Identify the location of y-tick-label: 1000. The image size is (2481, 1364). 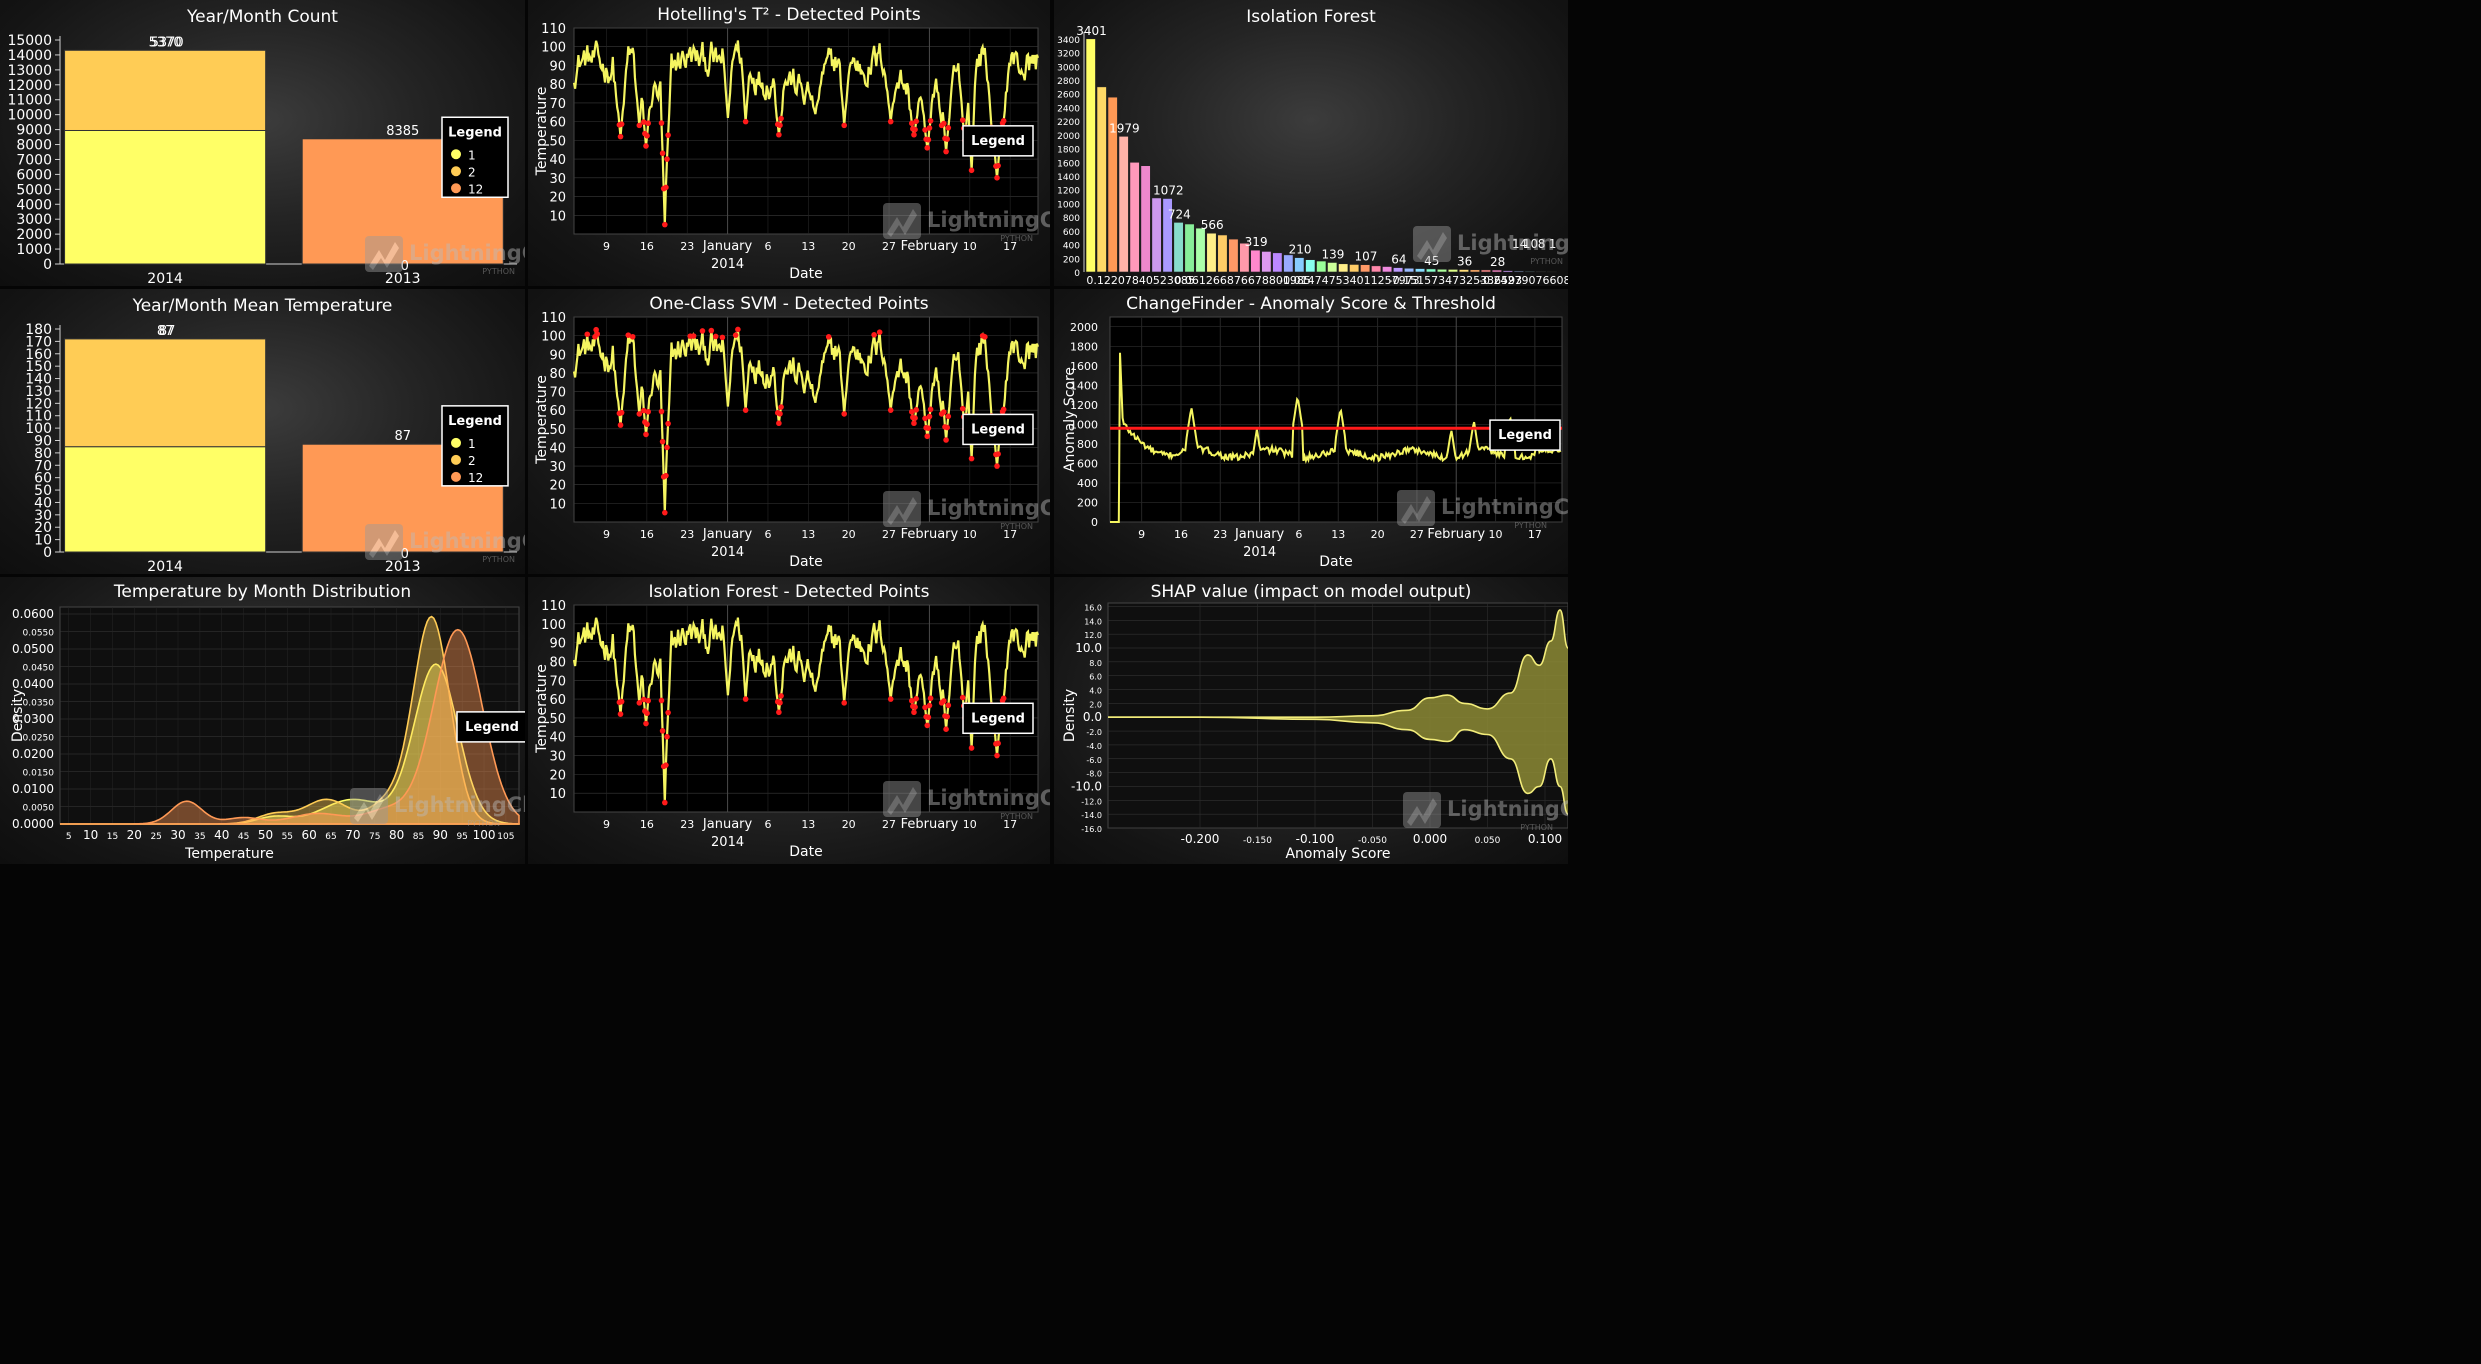
(34, 250).